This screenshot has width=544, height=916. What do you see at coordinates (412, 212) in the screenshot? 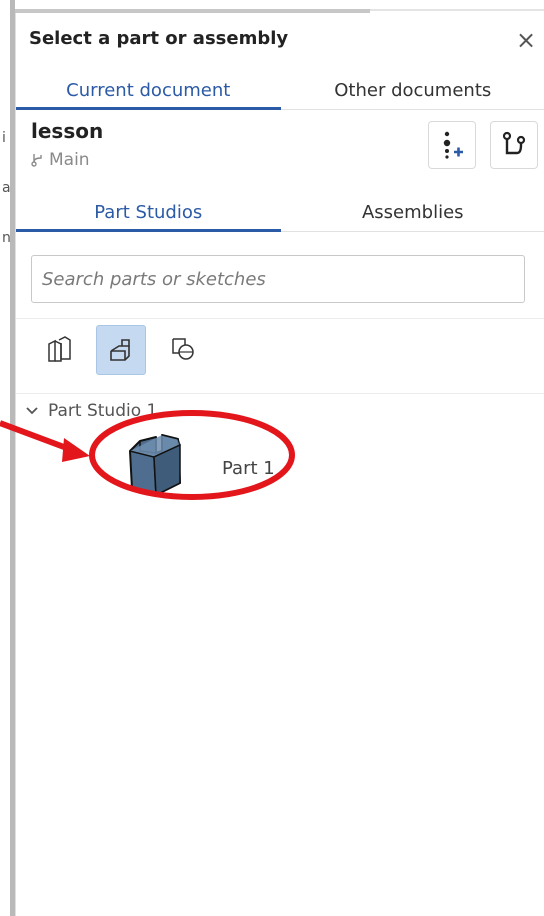
I see `tab-assemblies: Assemblies` at bounding box center [412, 212].